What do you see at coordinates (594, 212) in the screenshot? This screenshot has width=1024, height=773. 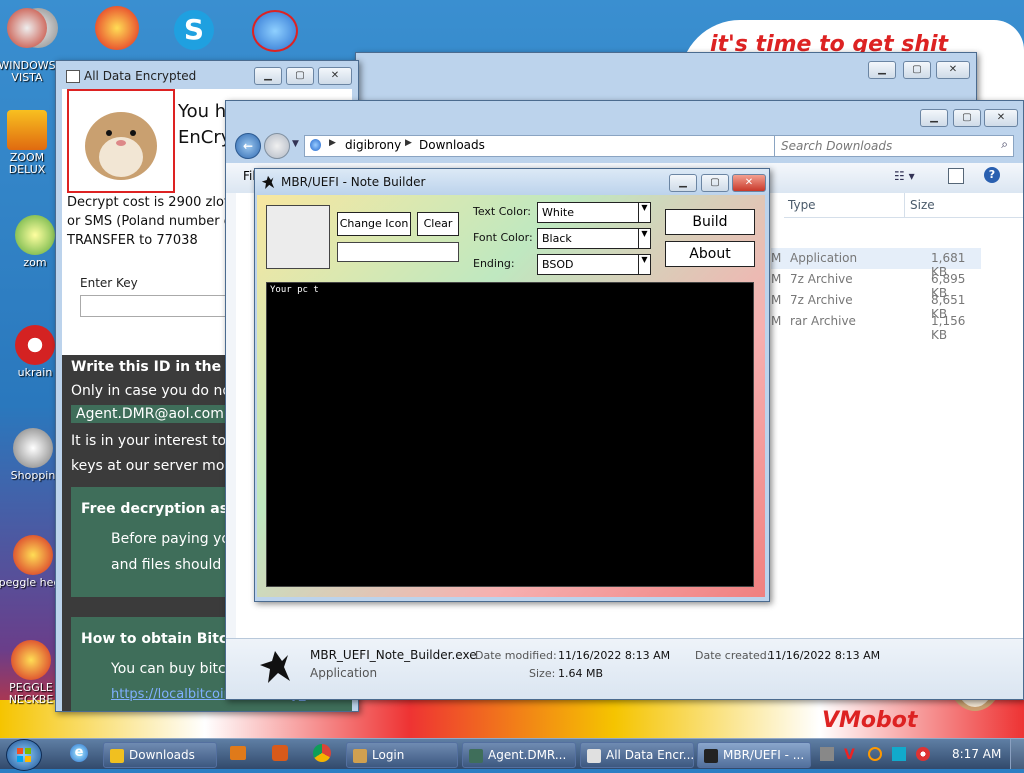 I see `text-color-select: White ▼` at bounding box center [594, 212].